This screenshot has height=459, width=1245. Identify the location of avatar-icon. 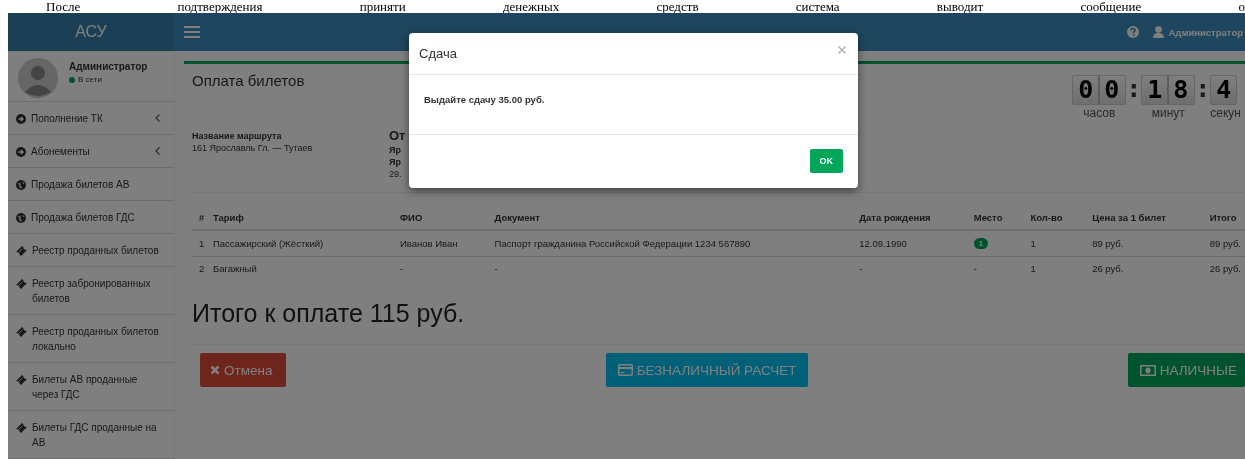
(38, 78).